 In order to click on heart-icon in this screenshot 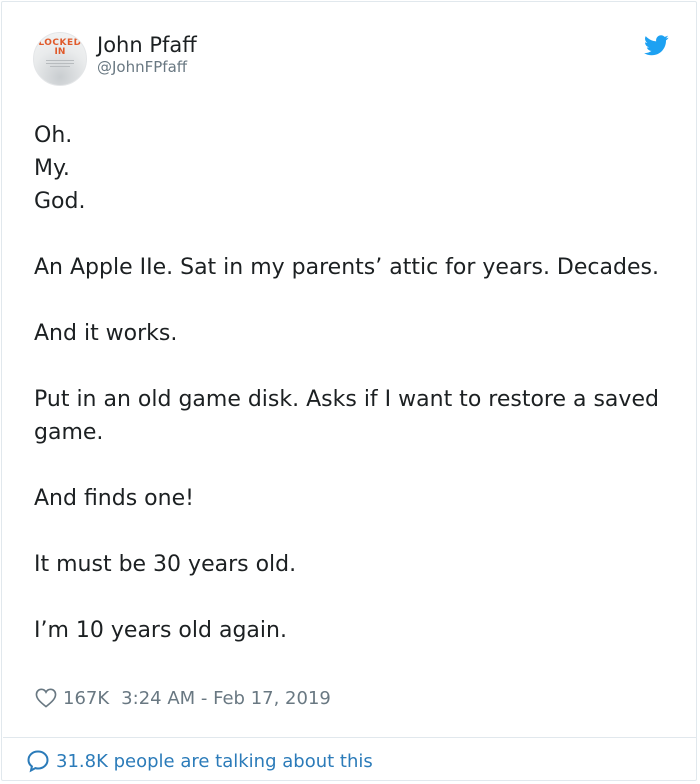, I will do `click(46, 698)`.